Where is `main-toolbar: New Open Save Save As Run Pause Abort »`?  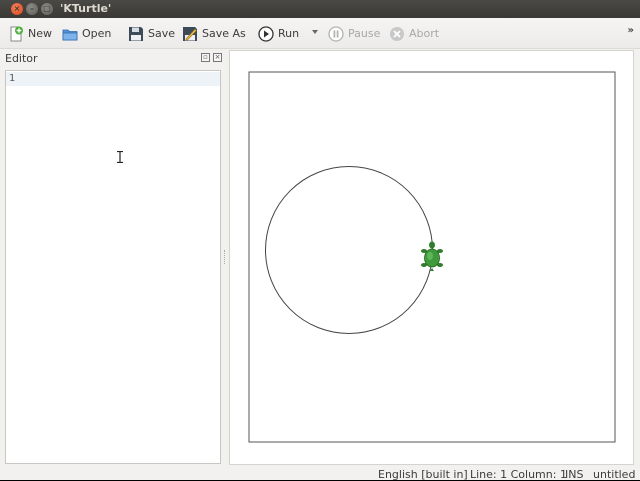
main-toolbar: New Open Save Save As Run Pause Abort » is located at coordinates (320, 33).